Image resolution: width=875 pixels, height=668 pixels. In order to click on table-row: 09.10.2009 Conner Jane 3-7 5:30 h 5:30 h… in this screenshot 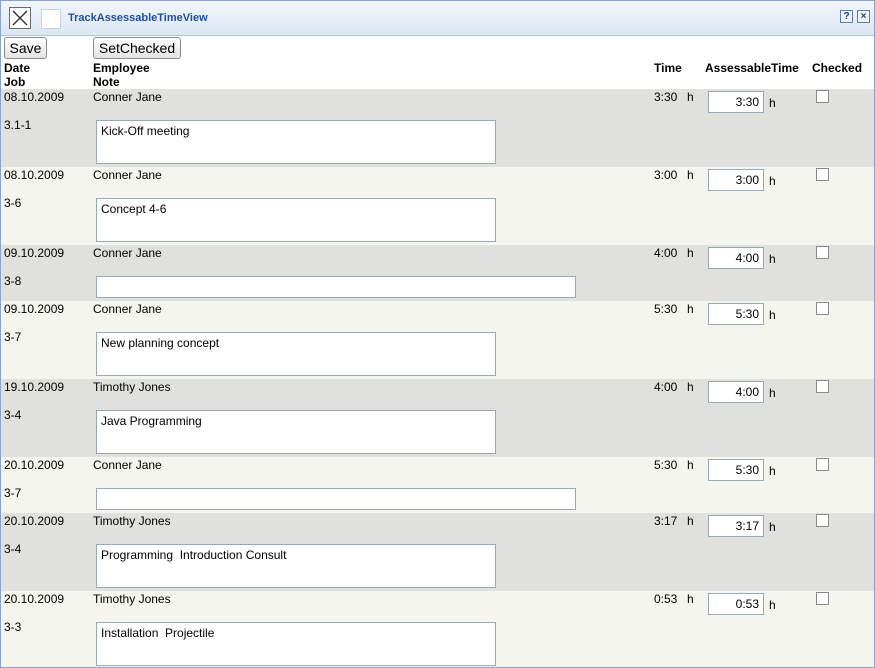, I will do `click(437, 340)`.